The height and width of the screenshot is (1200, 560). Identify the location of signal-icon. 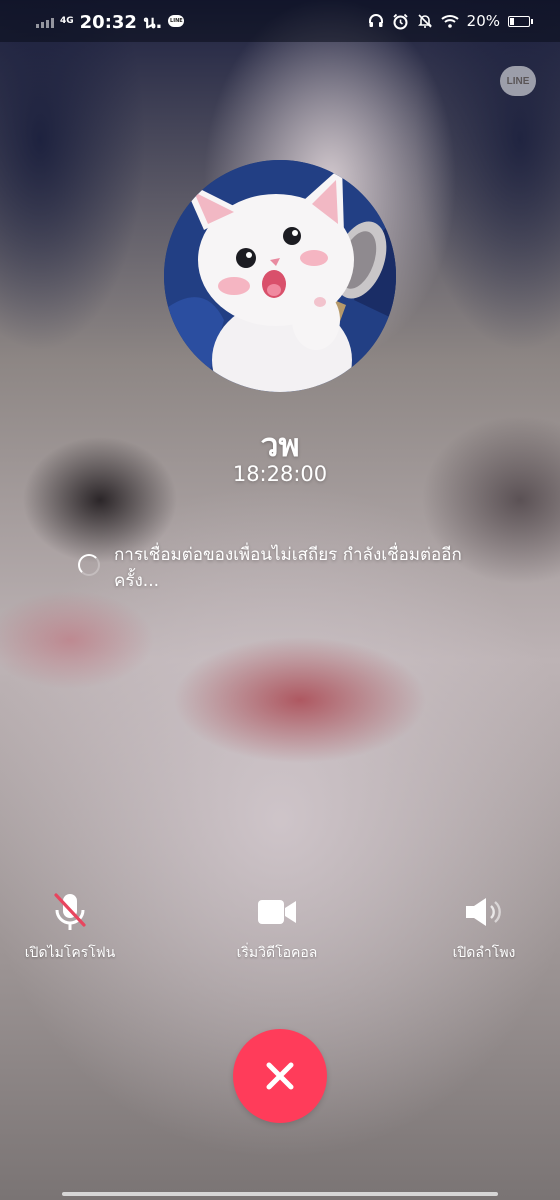
(45, 21).